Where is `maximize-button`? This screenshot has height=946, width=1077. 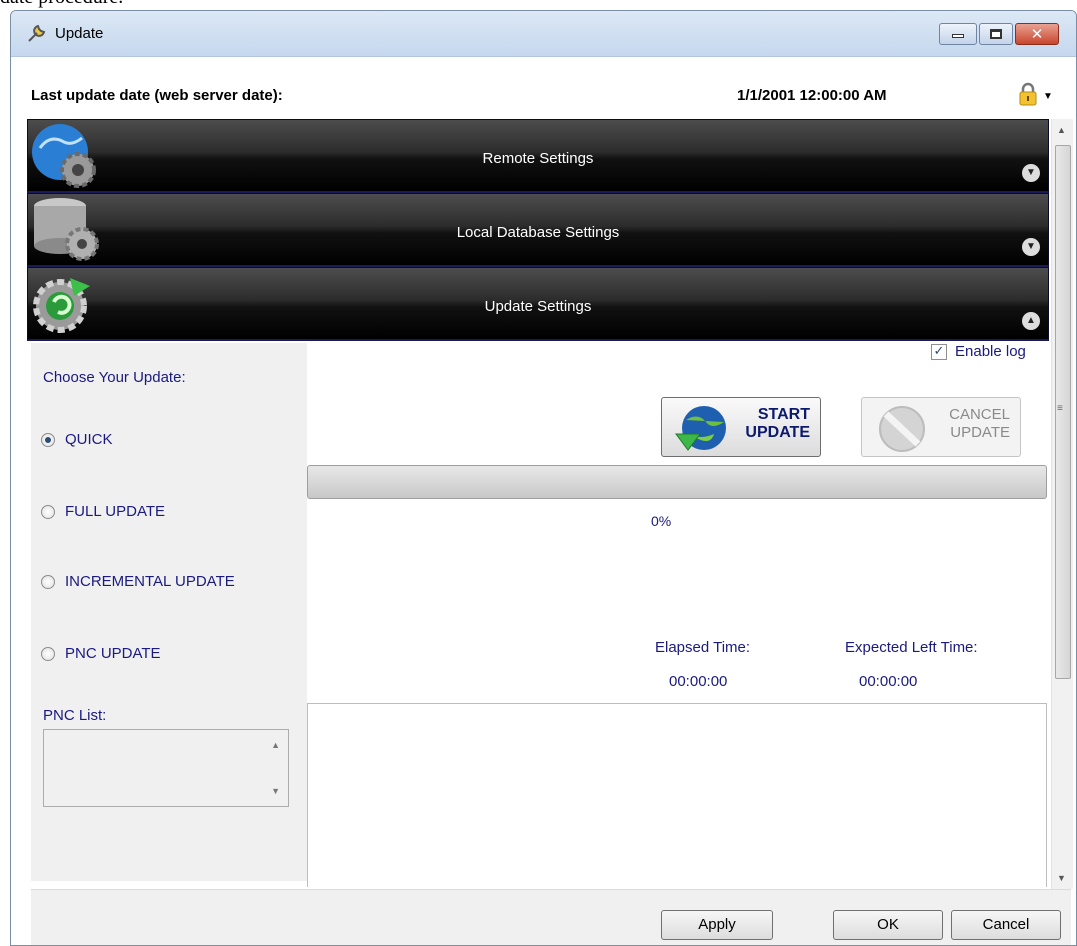
maximize-button is located at coordinates (996, 34).